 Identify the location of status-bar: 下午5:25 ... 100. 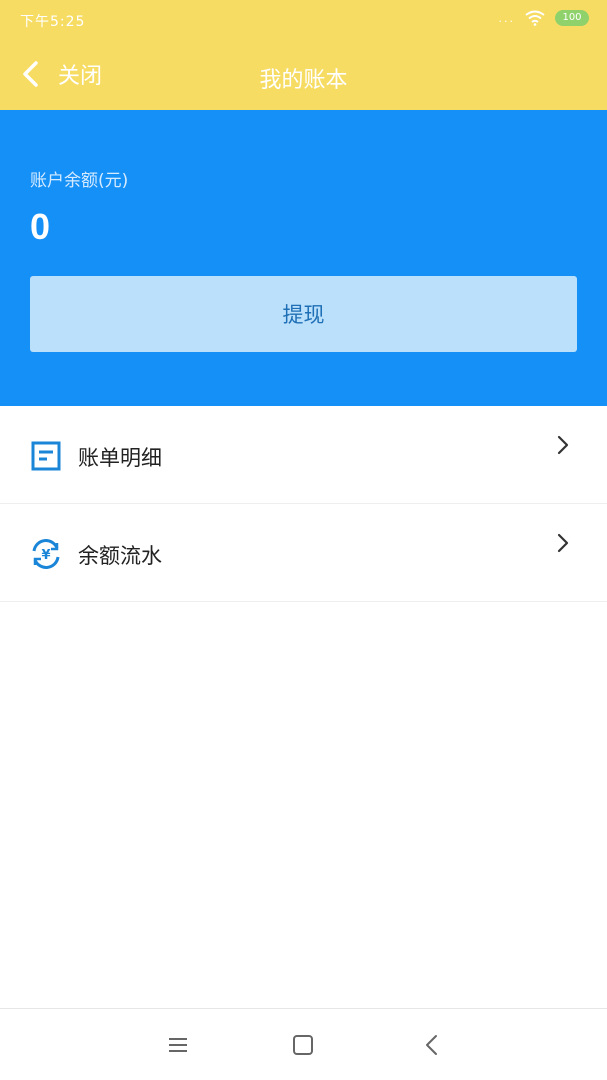
(303, 20).